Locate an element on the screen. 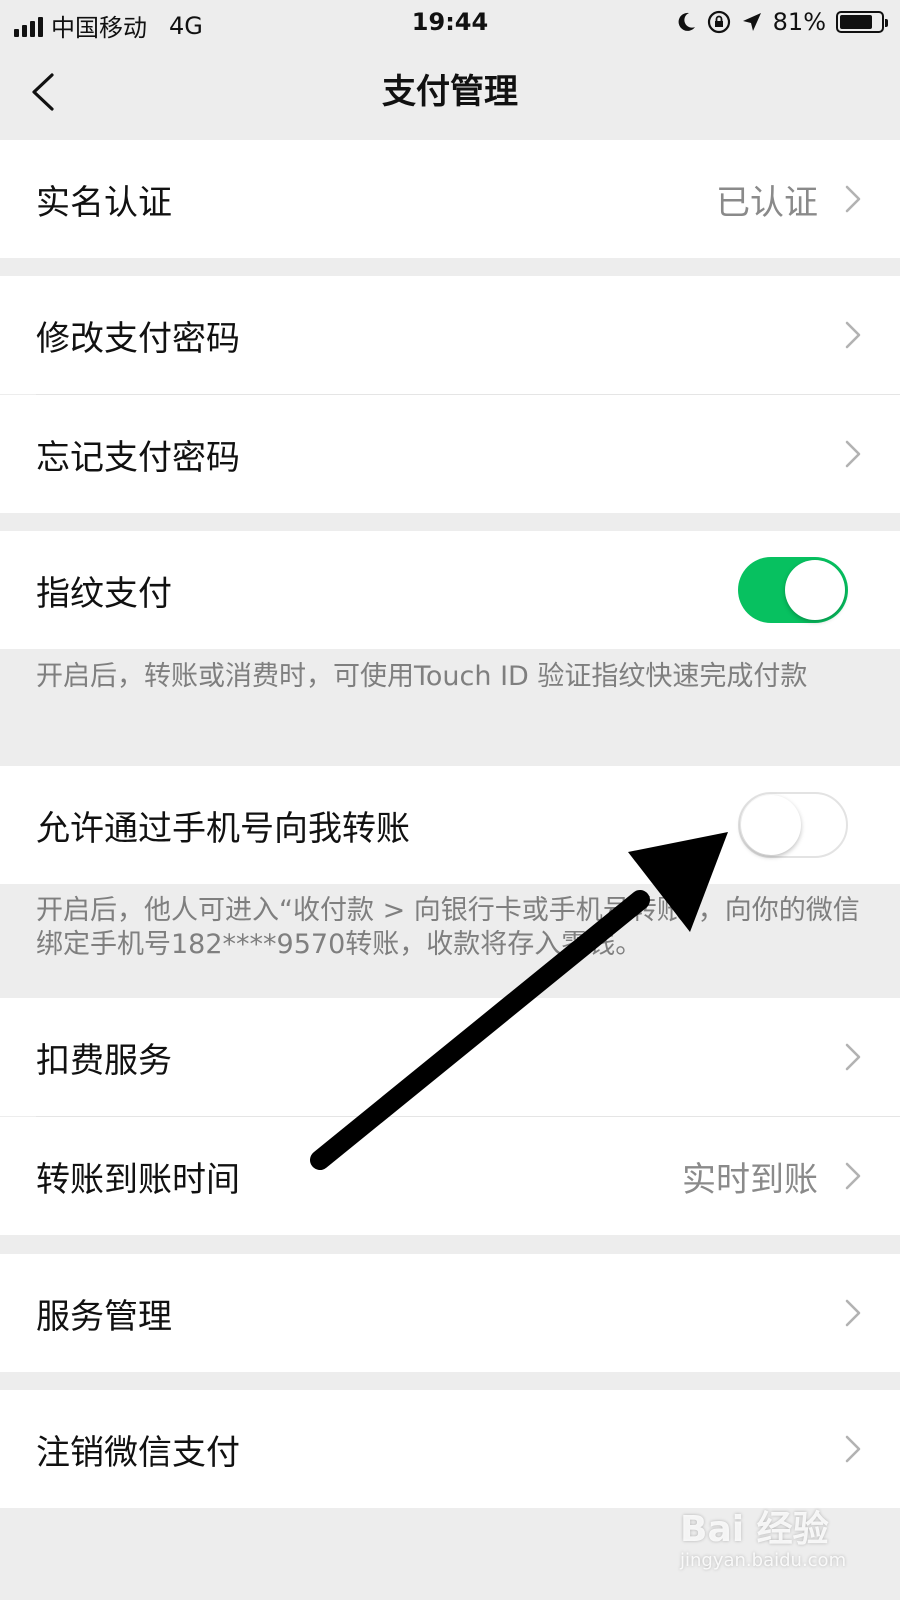 The height and width of the screenshot is (1600, 900). phone-transfer-toggle is located at coordinates (793, 825).